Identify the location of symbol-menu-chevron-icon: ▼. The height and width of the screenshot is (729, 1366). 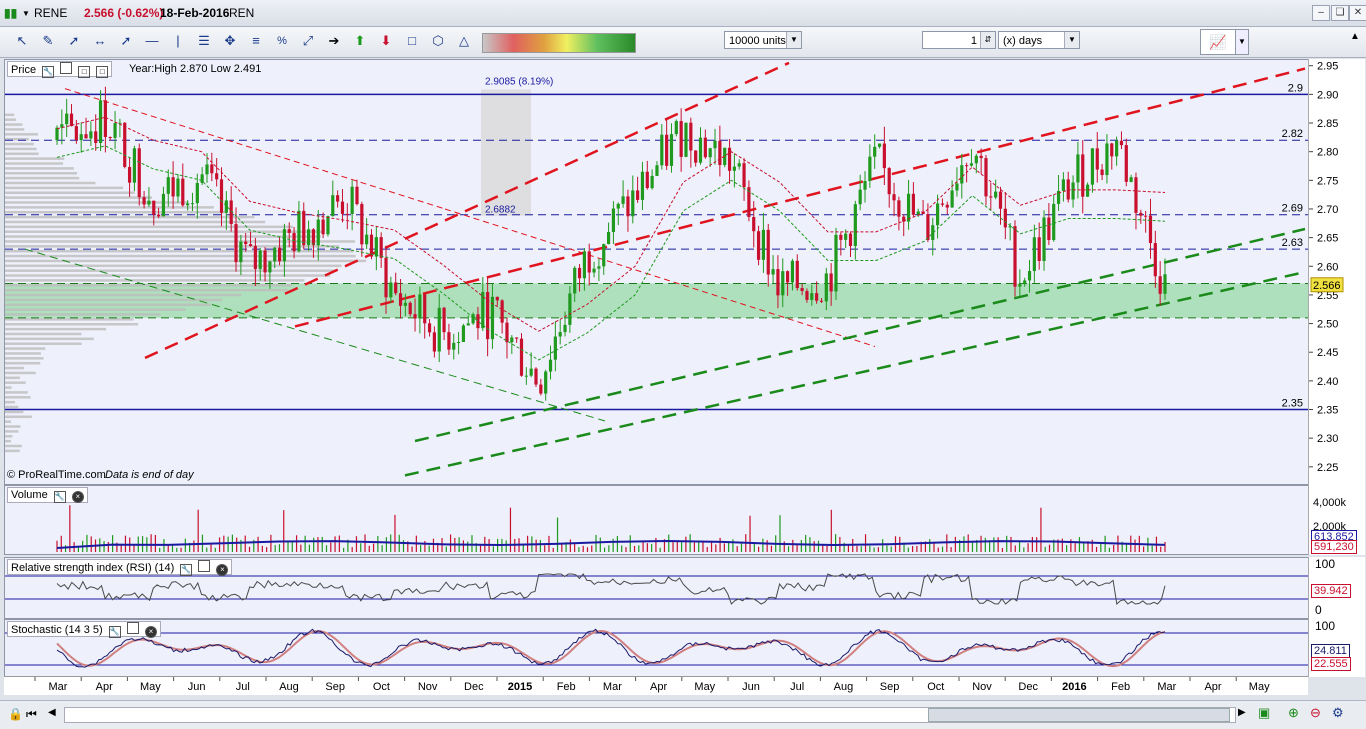
(26, 13).